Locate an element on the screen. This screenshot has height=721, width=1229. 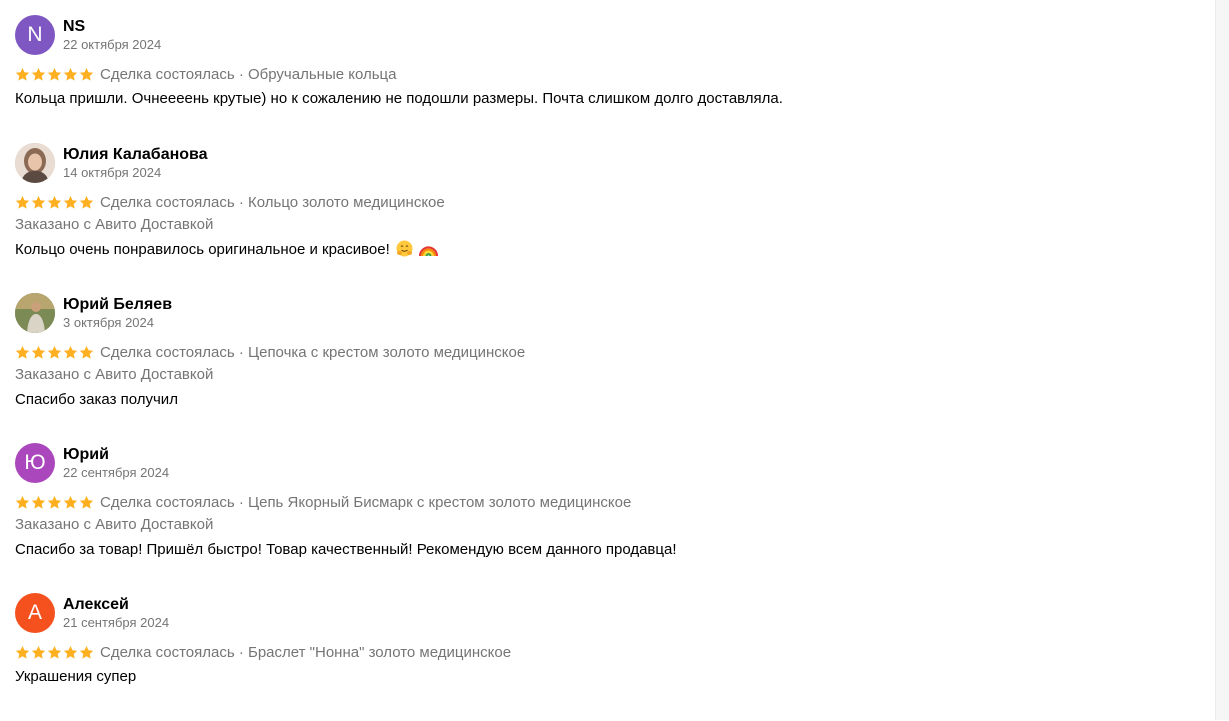
avatar: Ю is located at coordinates (35, 463).